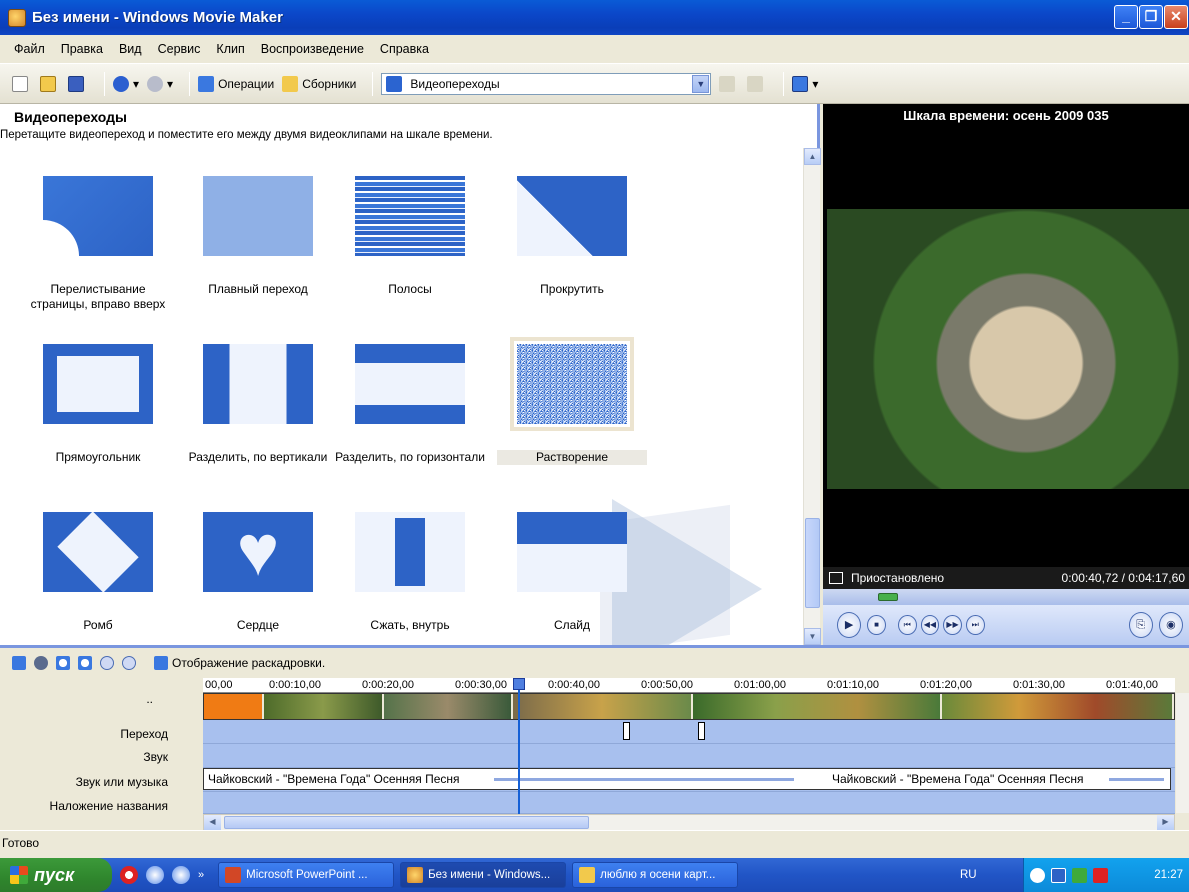  I want to click on timeline-horizontal-scrollbar: ◀ ▶, so click(689, 822).